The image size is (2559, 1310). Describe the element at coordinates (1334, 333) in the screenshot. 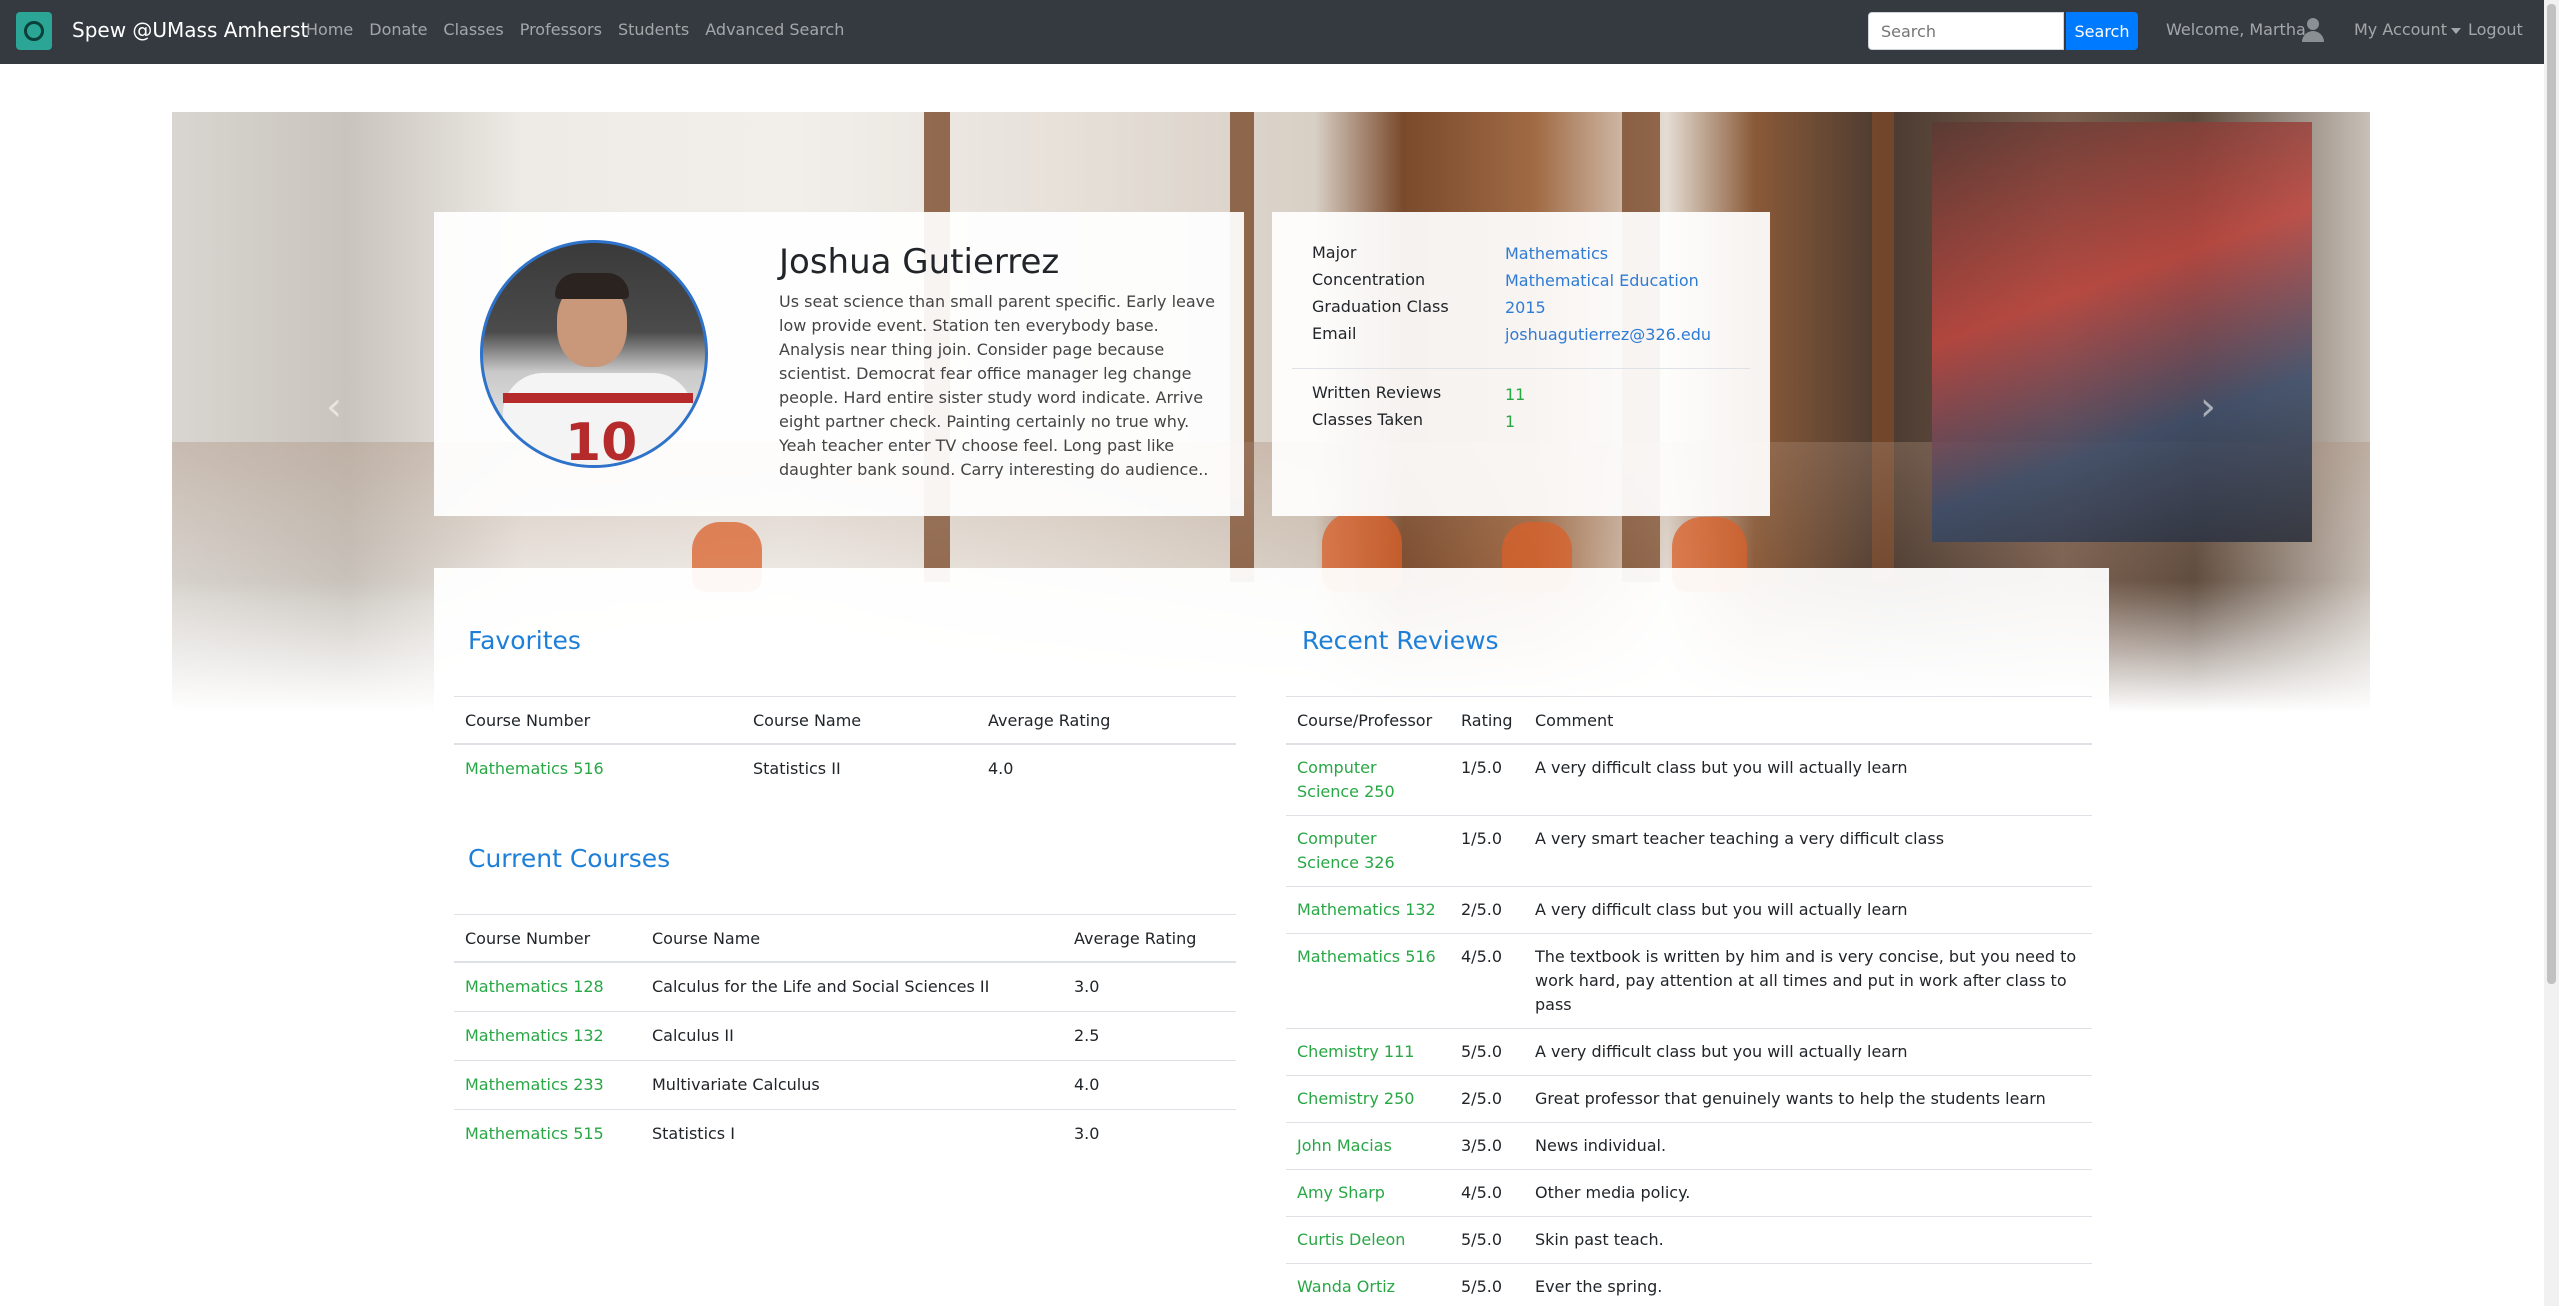

I see `email-label: Email` at that location.